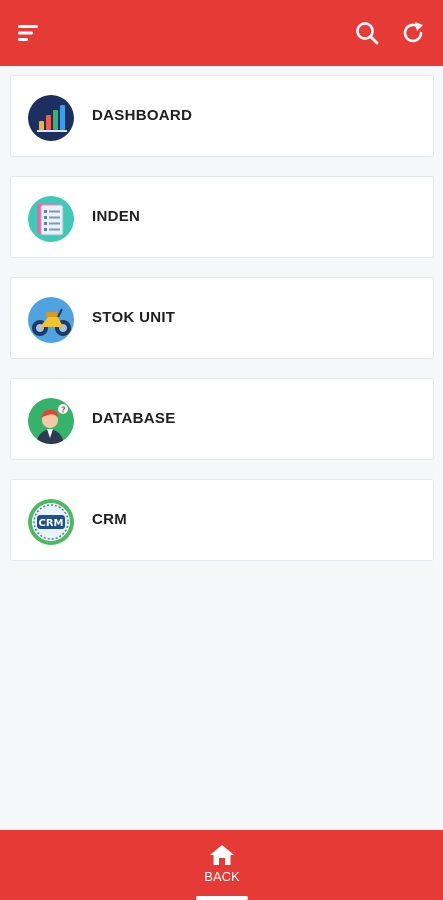 The height and width of the screenshot is (900, 443). What do you see at coordinates (134, 317) in the screenshot?
I see `menu-item-label: STOK UNIT` at bounding box center [134, 317].